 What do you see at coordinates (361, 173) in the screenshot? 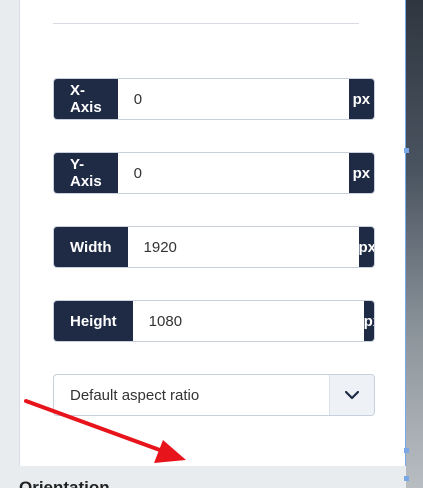
I see `y-axis-unit: px` at bounding box center [361, 173].